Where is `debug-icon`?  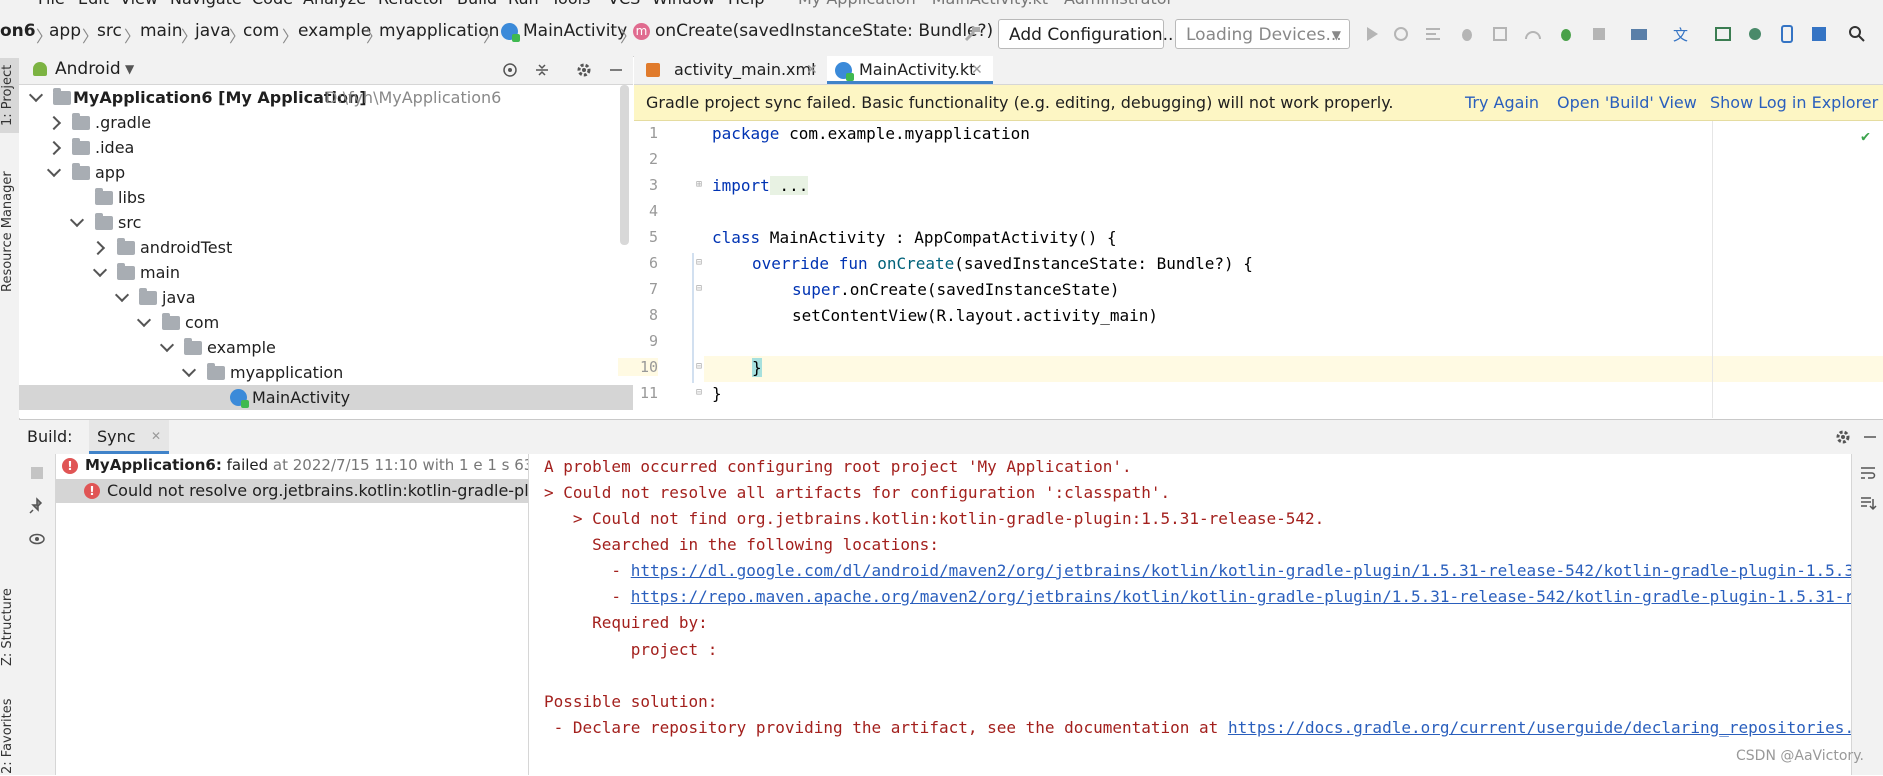
debug-icon is located at coordinates (1467, 34).